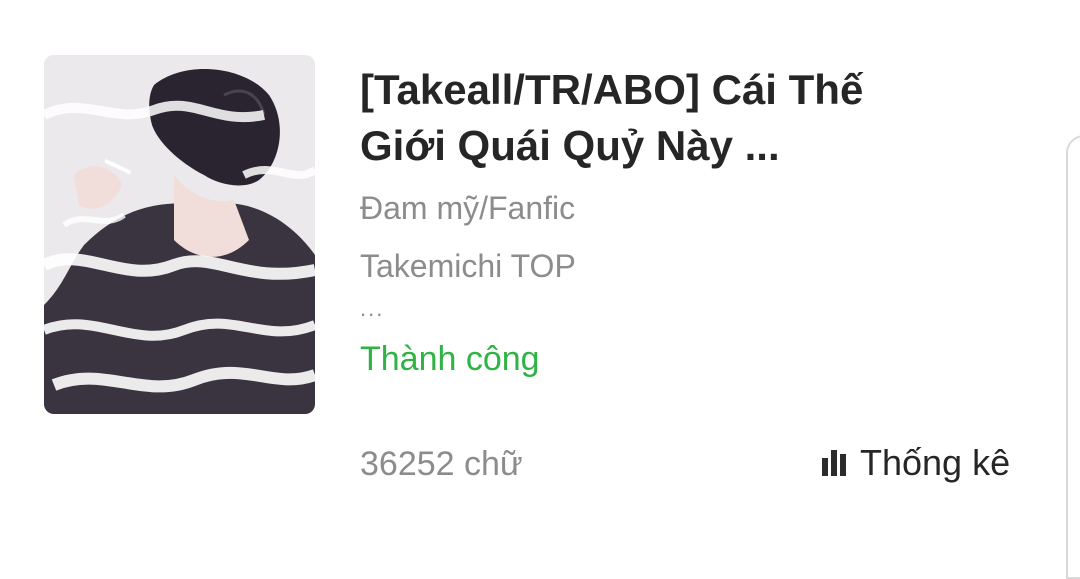 The image size is (1080, 579). I want to click on adjacent-card-edge, so click(1073, 357).